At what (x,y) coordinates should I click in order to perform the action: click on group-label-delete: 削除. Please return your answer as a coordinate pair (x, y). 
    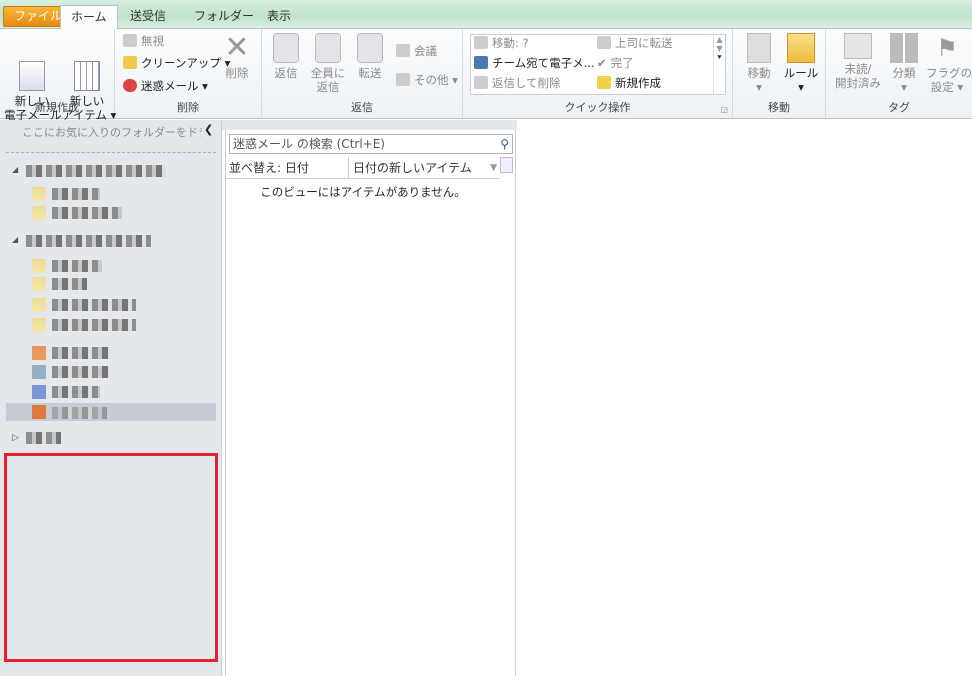
    Looking at the image, I should click on (188, 107).